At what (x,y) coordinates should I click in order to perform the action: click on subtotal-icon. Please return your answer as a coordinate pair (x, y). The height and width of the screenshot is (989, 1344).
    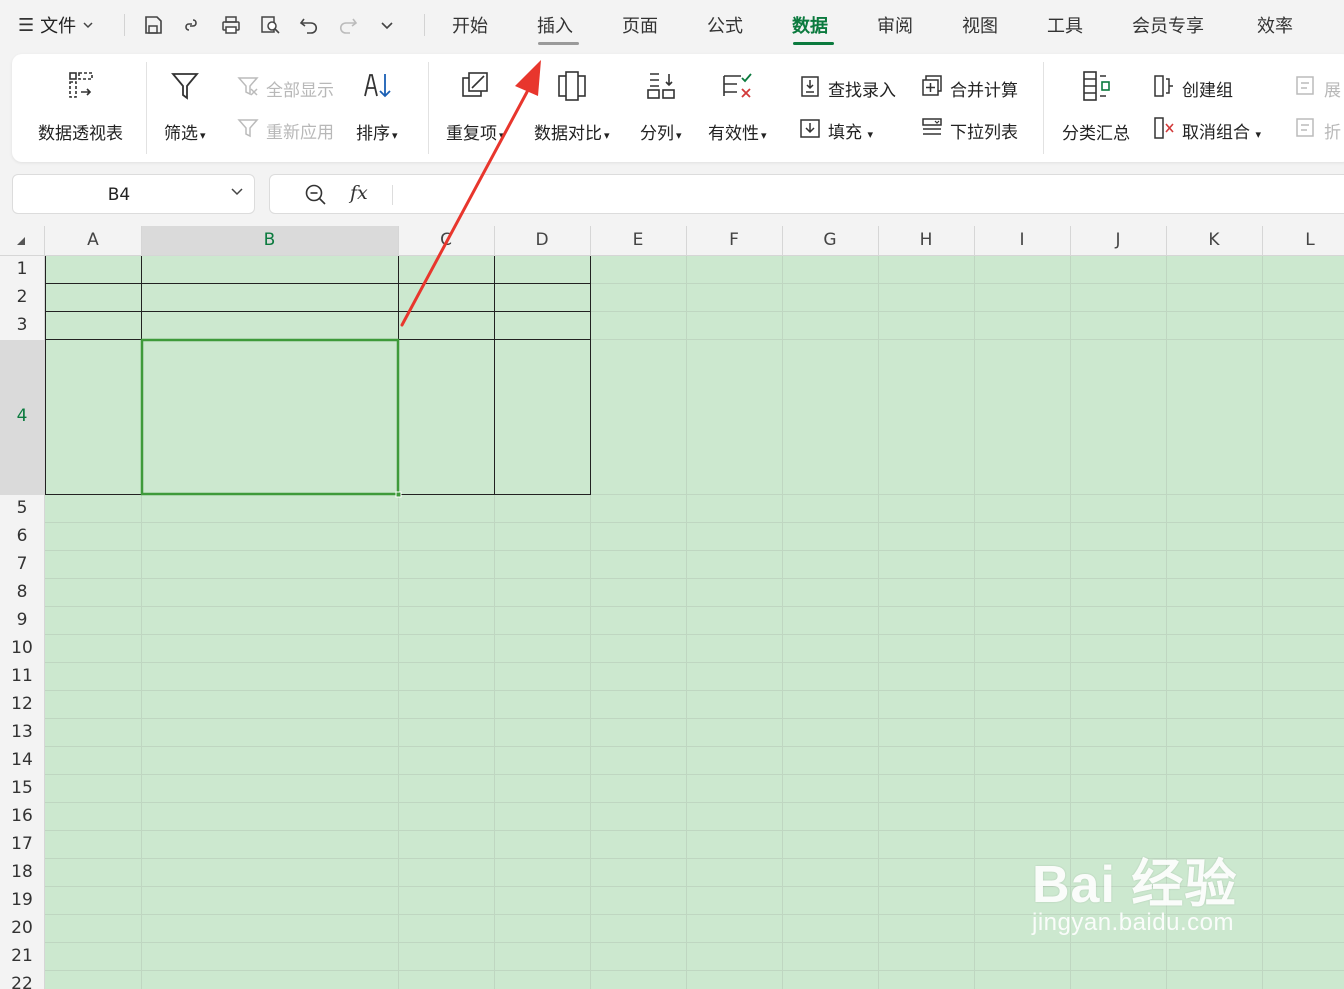
    Looking at the image, I should click on (1096, 88).